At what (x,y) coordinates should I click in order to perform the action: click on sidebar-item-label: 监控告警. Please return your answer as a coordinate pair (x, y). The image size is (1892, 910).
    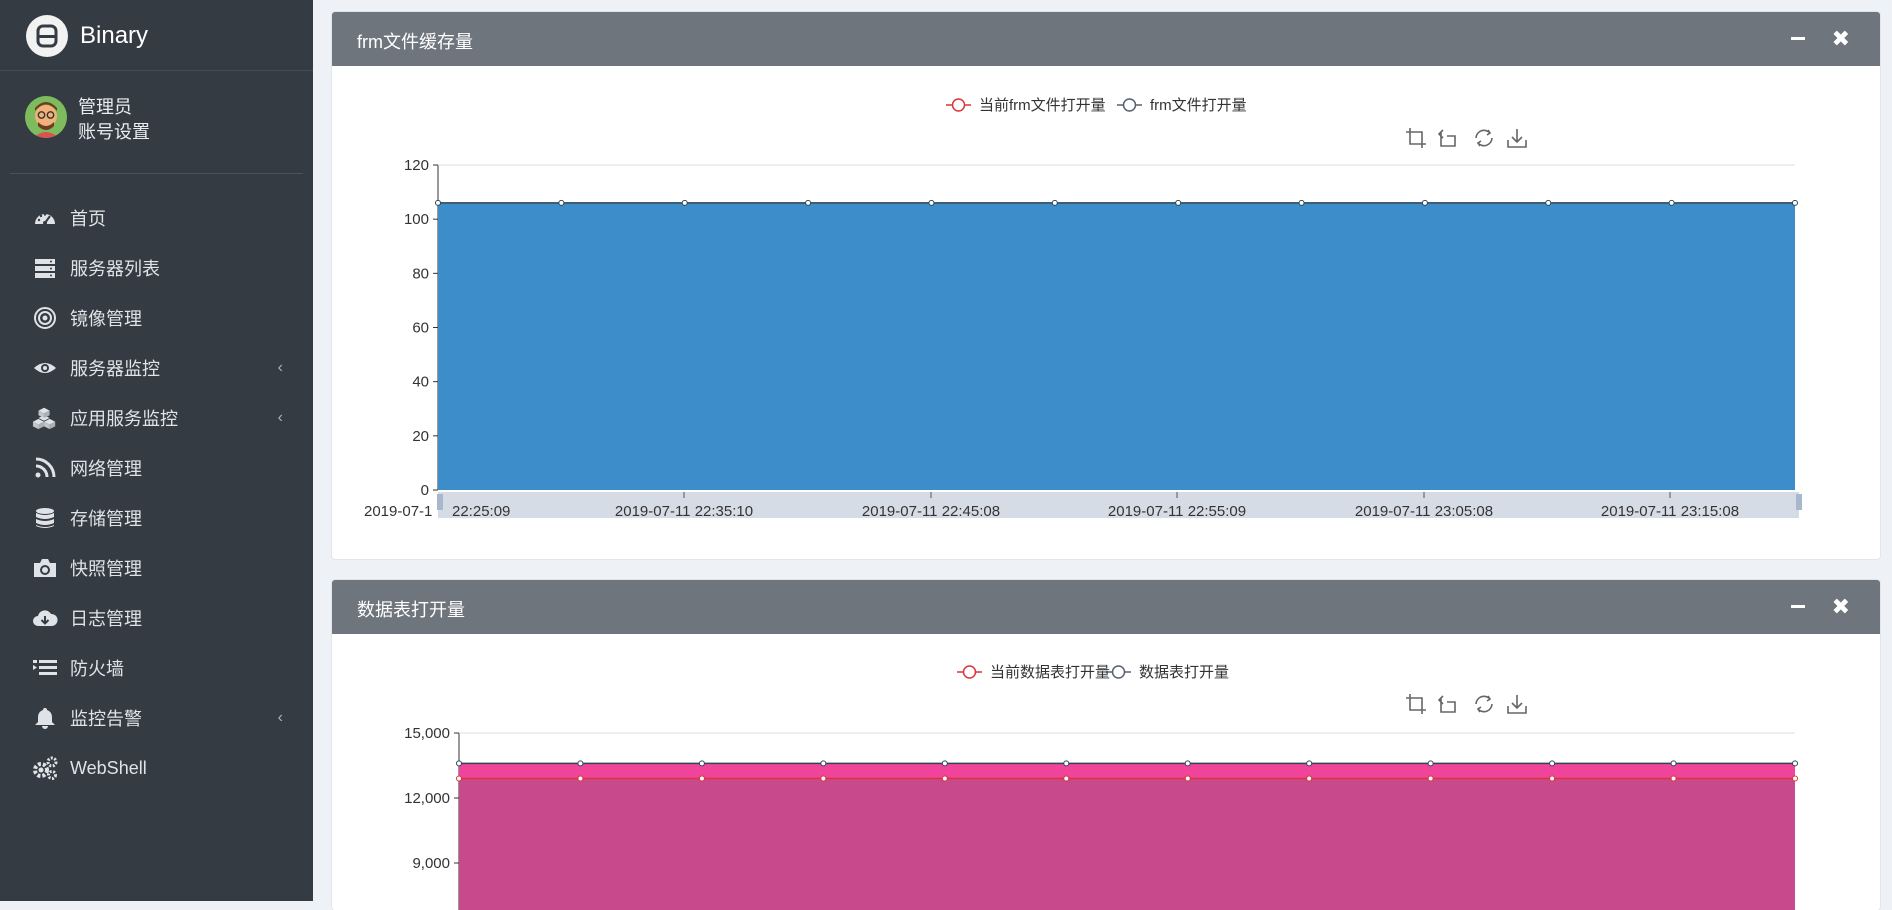
    Looking at the image, I should click on (106, 718).